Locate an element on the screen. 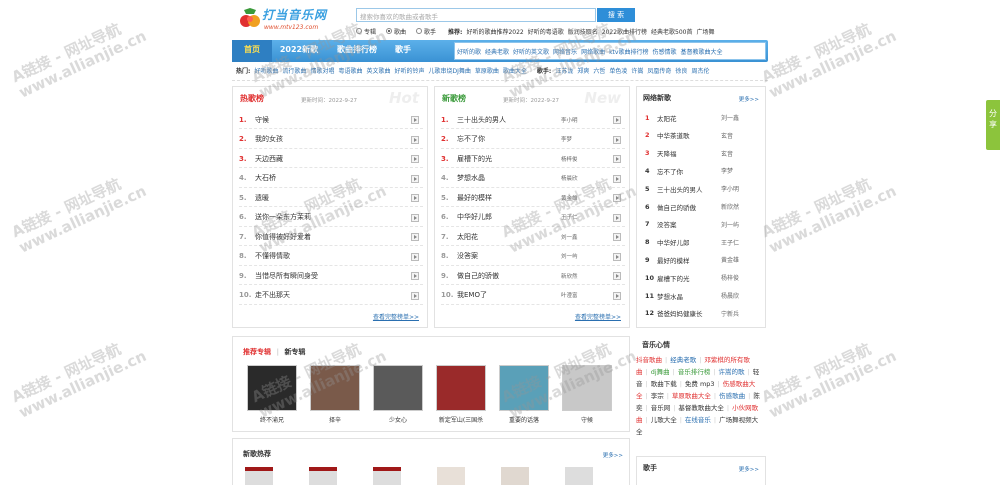 Image resolution: width=1000 pixels, height=485 pixels. nav-chart: 歌曲排行榜 is located at coordinates (357, 51).